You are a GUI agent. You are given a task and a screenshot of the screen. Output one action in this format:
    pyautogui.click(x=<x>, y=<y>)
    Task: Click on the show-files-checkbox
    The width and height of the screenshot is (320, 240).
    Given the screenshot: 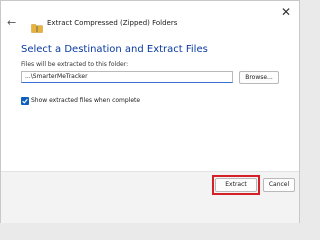 What is the action you would take?
    pyautogui.click(x=25, y=101)
    